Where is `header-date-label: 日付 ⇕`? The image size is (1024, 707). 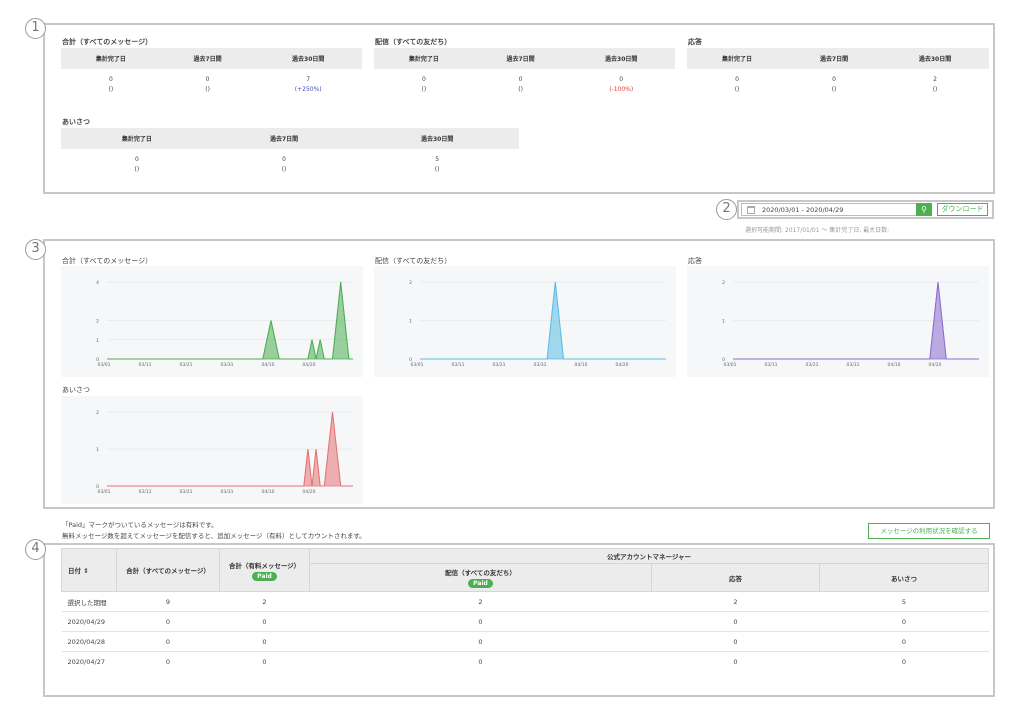
header-date-label: 日付 ⇕ is located at coordinates (78, 571).